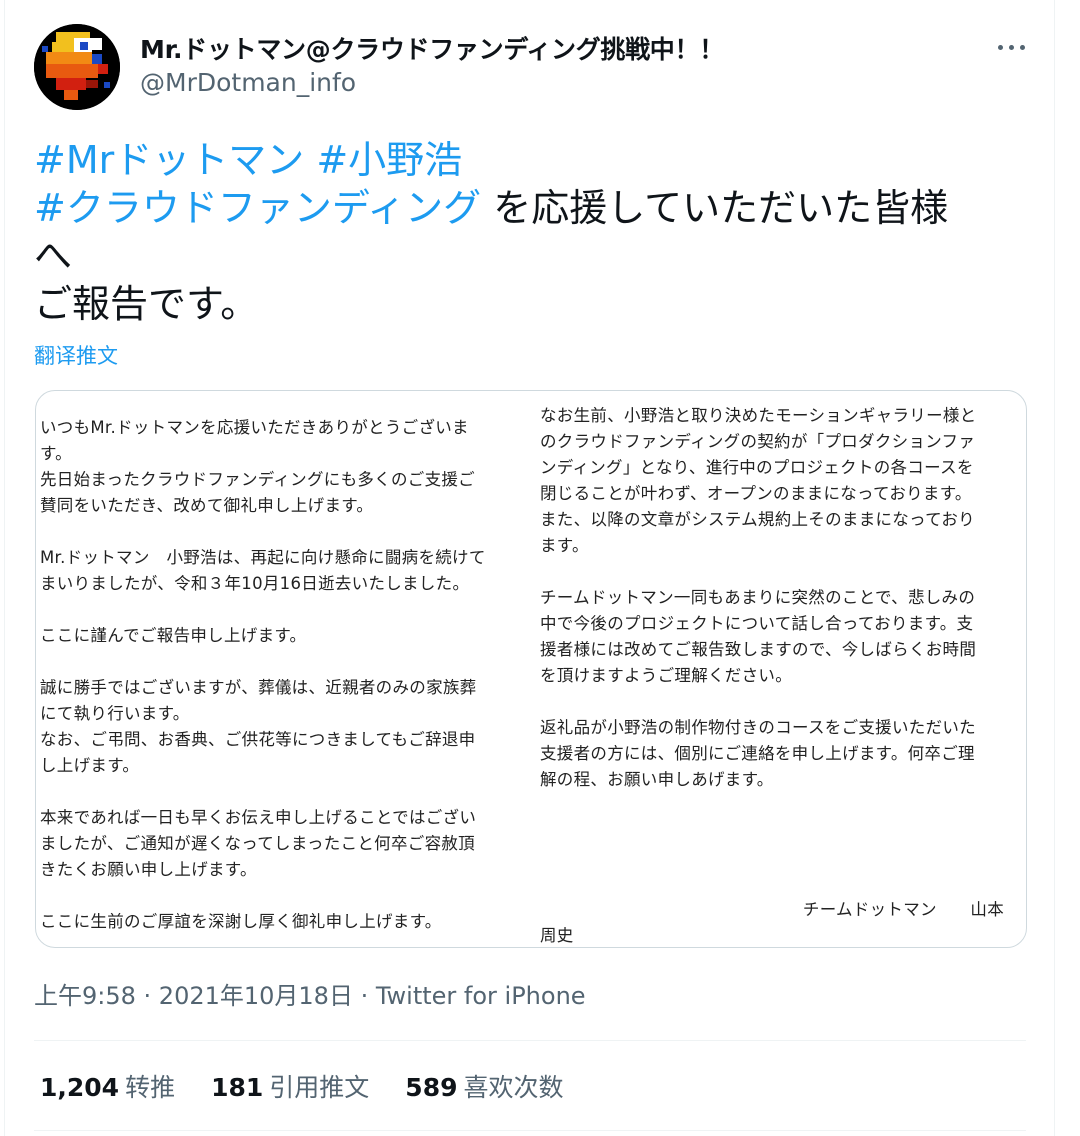 The width and height of the screenshot is (1080, 1136). I want to click on quotes-label: 引用推文, so click(319, 1087).